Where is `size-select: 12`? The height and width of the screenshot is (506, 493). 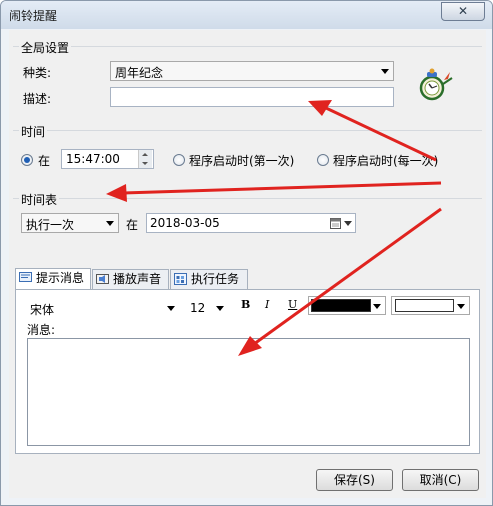
size-select: 12 is located at coordinates (207, 308).